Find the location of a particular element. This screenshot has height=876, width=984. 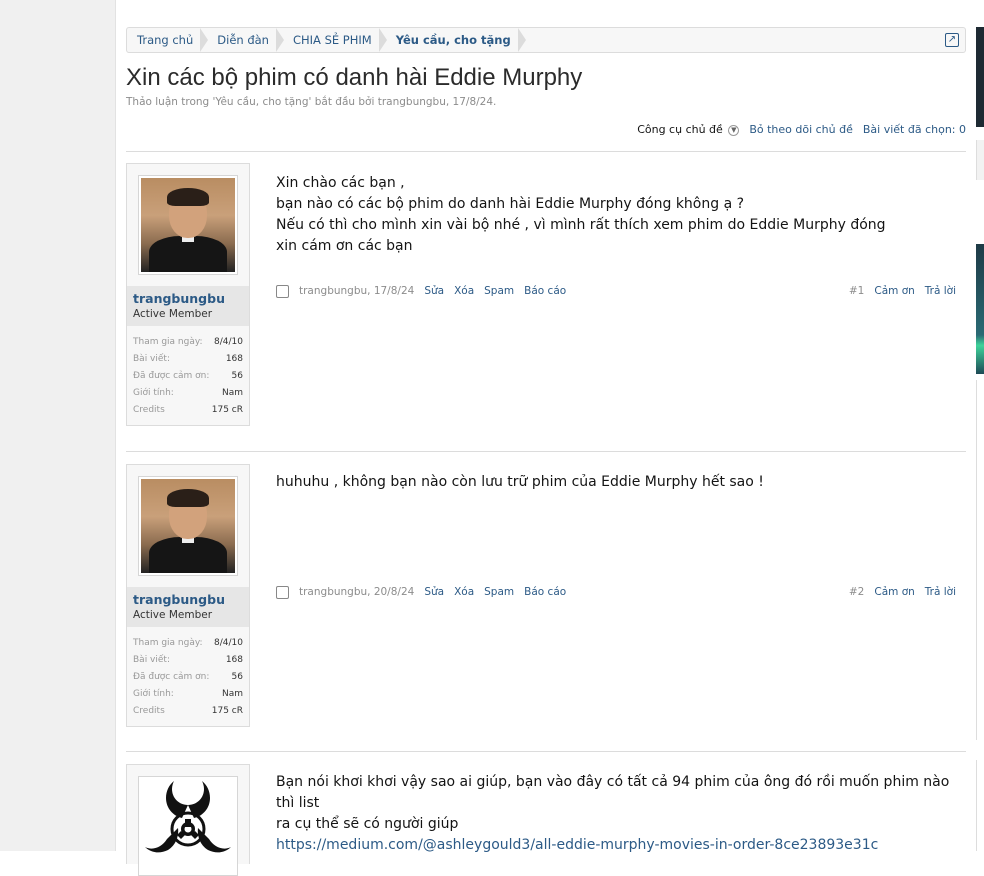

breadcrumb-share-movies: CHIA SẺ PHIM is located at coordinates (335, 40).